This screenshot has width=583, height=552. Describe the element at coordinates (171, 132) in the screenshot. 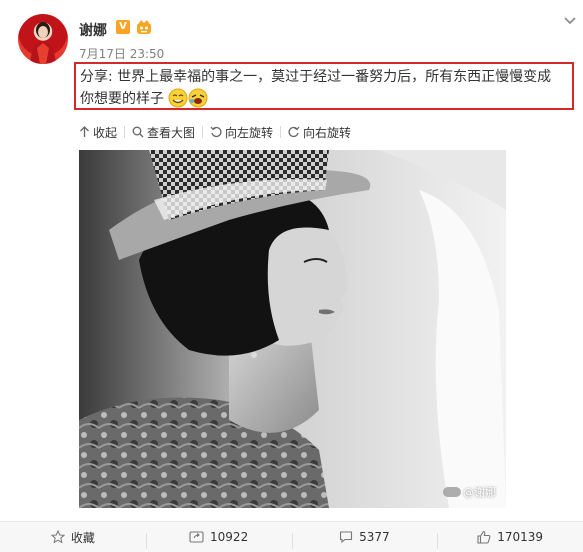

I see `view-large-label: 查看大图` at that location.